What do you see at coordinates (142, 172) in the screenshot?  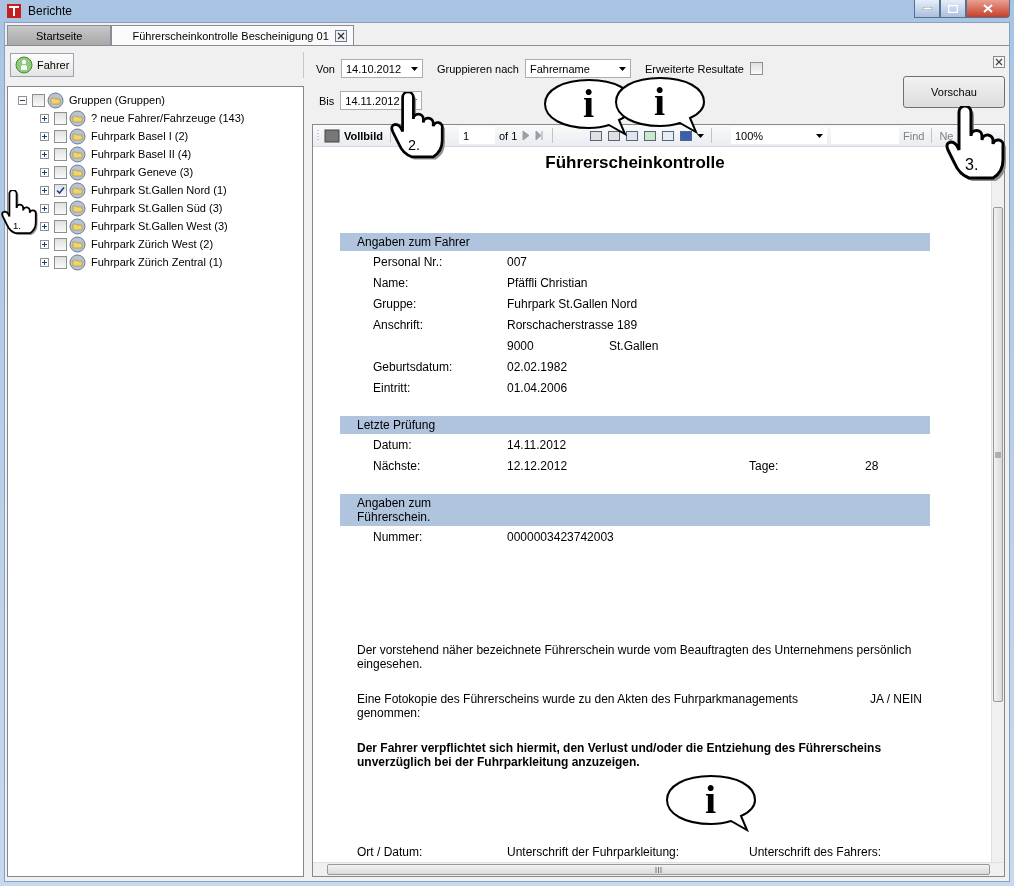 I see `tree-item: Fuhrpark Geneve (3)` at bounding box center [142, 172].